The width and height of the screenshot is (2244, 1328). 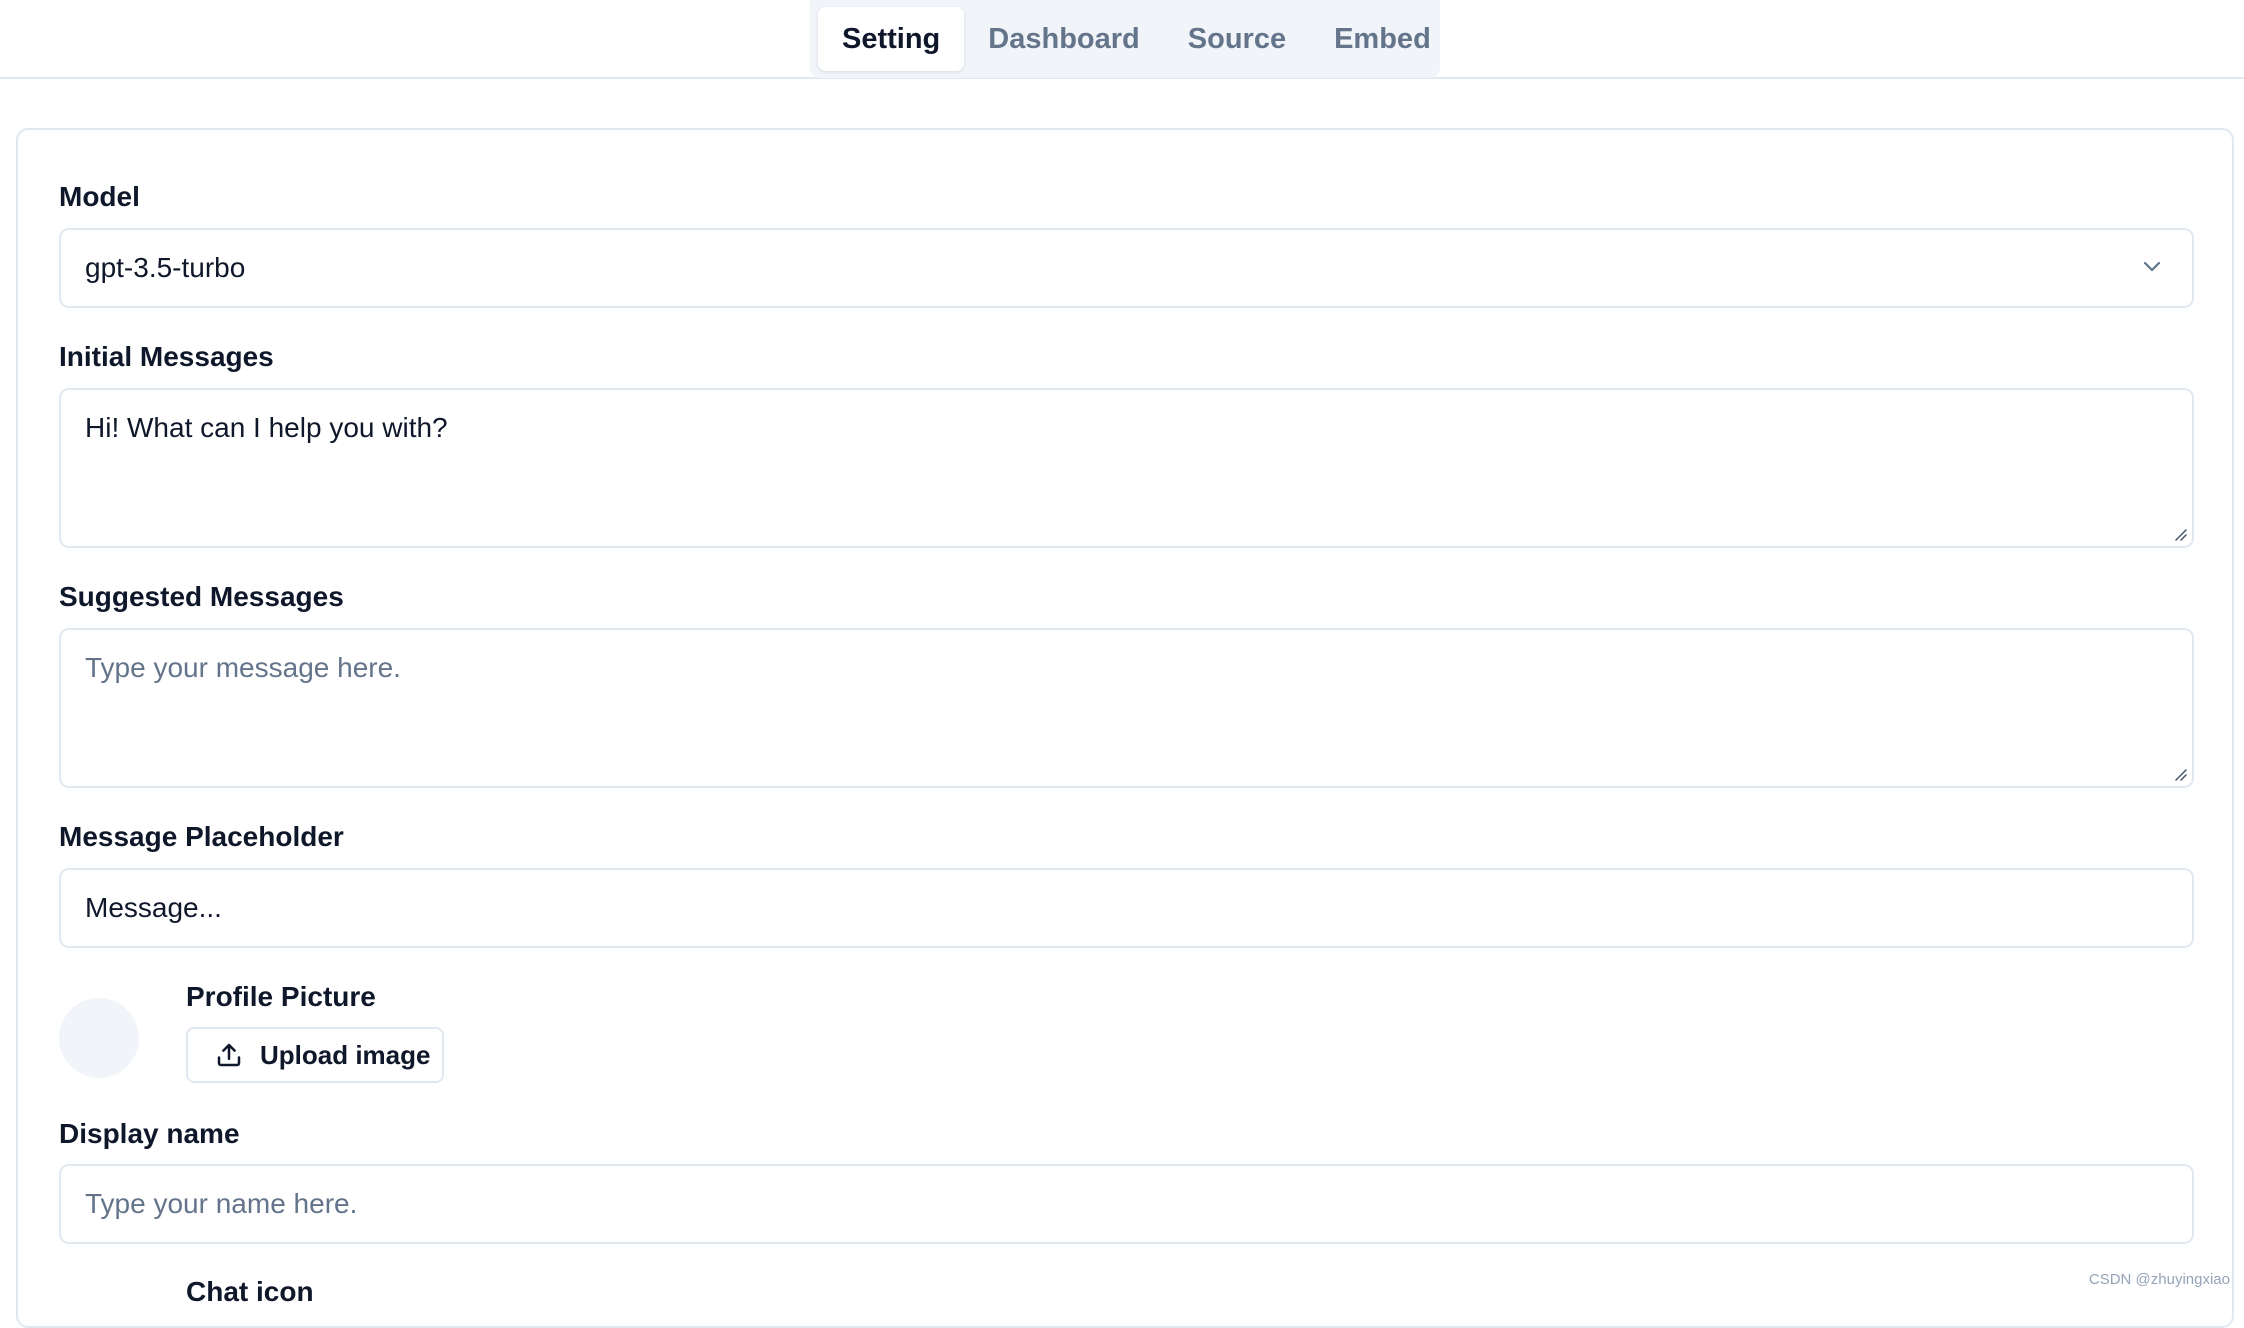 I want to click on profile-picture-label: Profile Picture, so click(x=281, y=997).